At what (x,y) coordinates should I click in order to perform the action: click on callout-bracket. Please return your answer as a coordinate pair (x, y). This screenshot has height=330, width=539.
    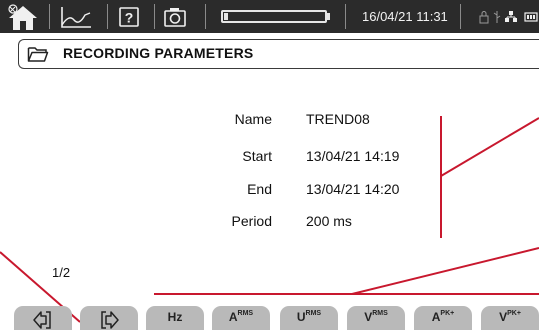
    Looking at the image, I should click on (346, 294).